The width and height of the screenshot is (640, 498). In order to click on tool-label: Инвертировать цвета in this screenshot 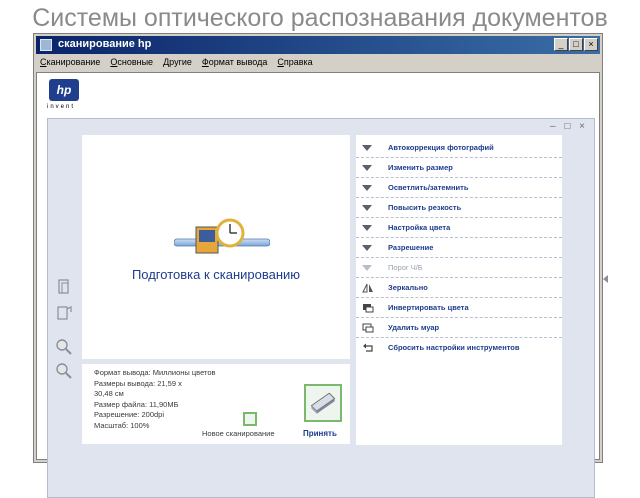, I will do `click(428, 307)`.